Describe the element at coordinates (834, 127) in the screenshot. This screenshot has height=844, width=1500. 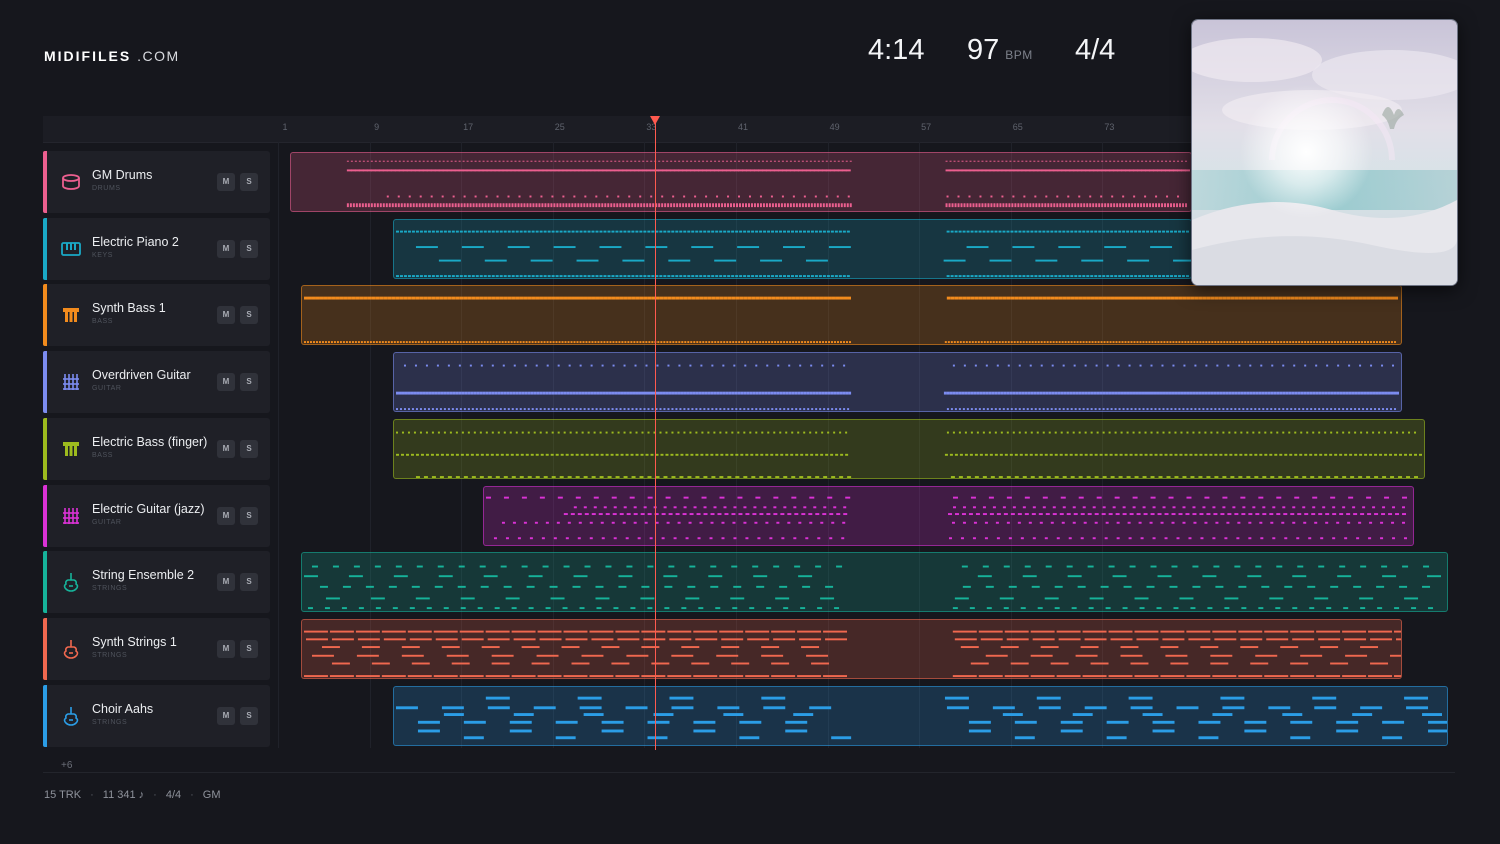
I see `ruler-bar-label: 49` at that location.